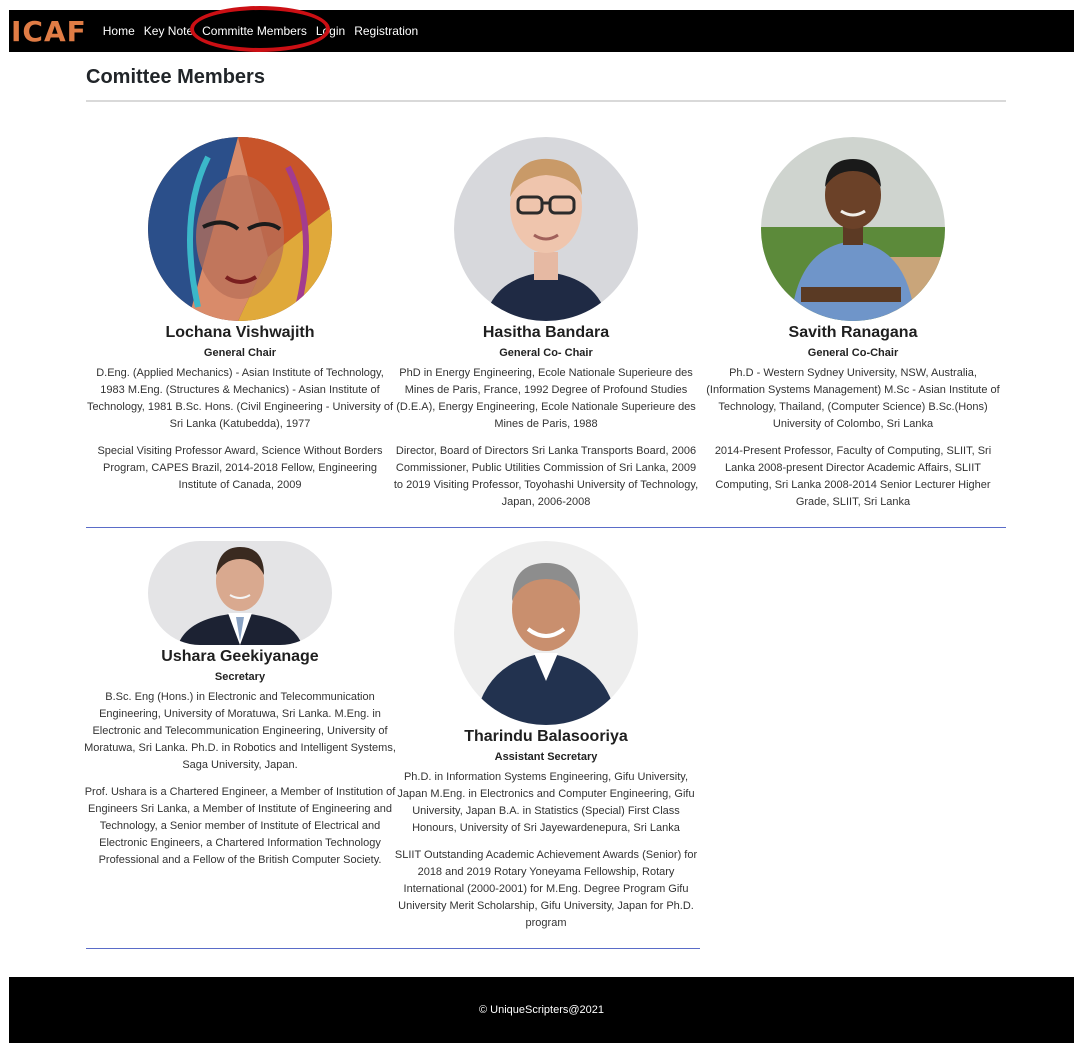 The width and height of the screenshot is (1074, 1043). Describe the element at coordinates (240, 332) in the screenshot. I see `member-name: Lochana Vishwajith` at that location.